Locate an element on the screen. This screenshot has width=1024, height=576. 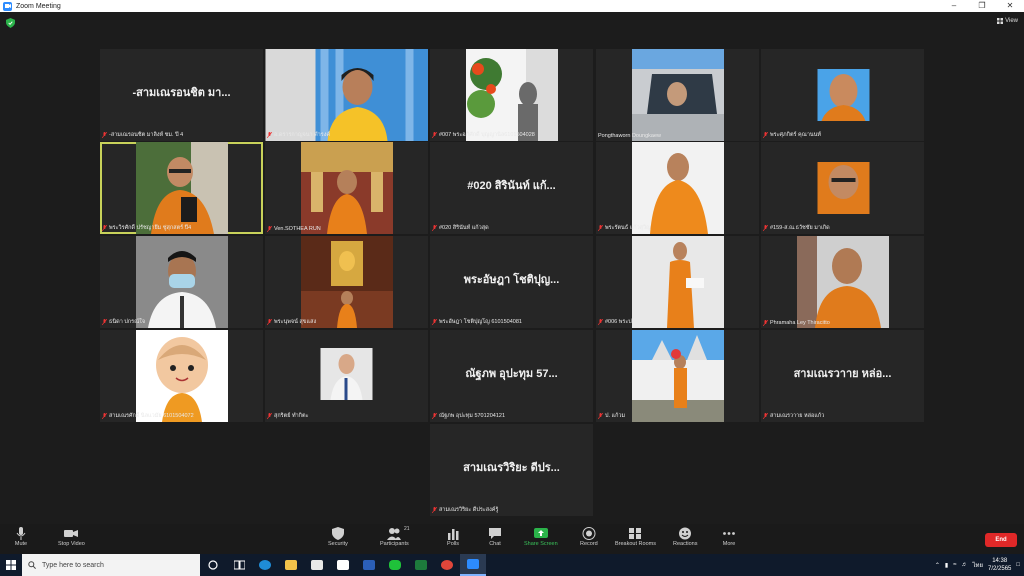
participant-tile: สุกริตย์ ทำกิตะ is located at coordinates (346, 376).